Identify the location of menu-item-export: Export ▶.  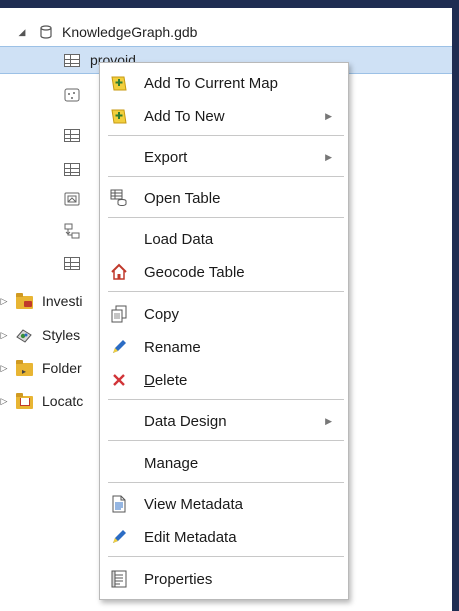
(223, 157).